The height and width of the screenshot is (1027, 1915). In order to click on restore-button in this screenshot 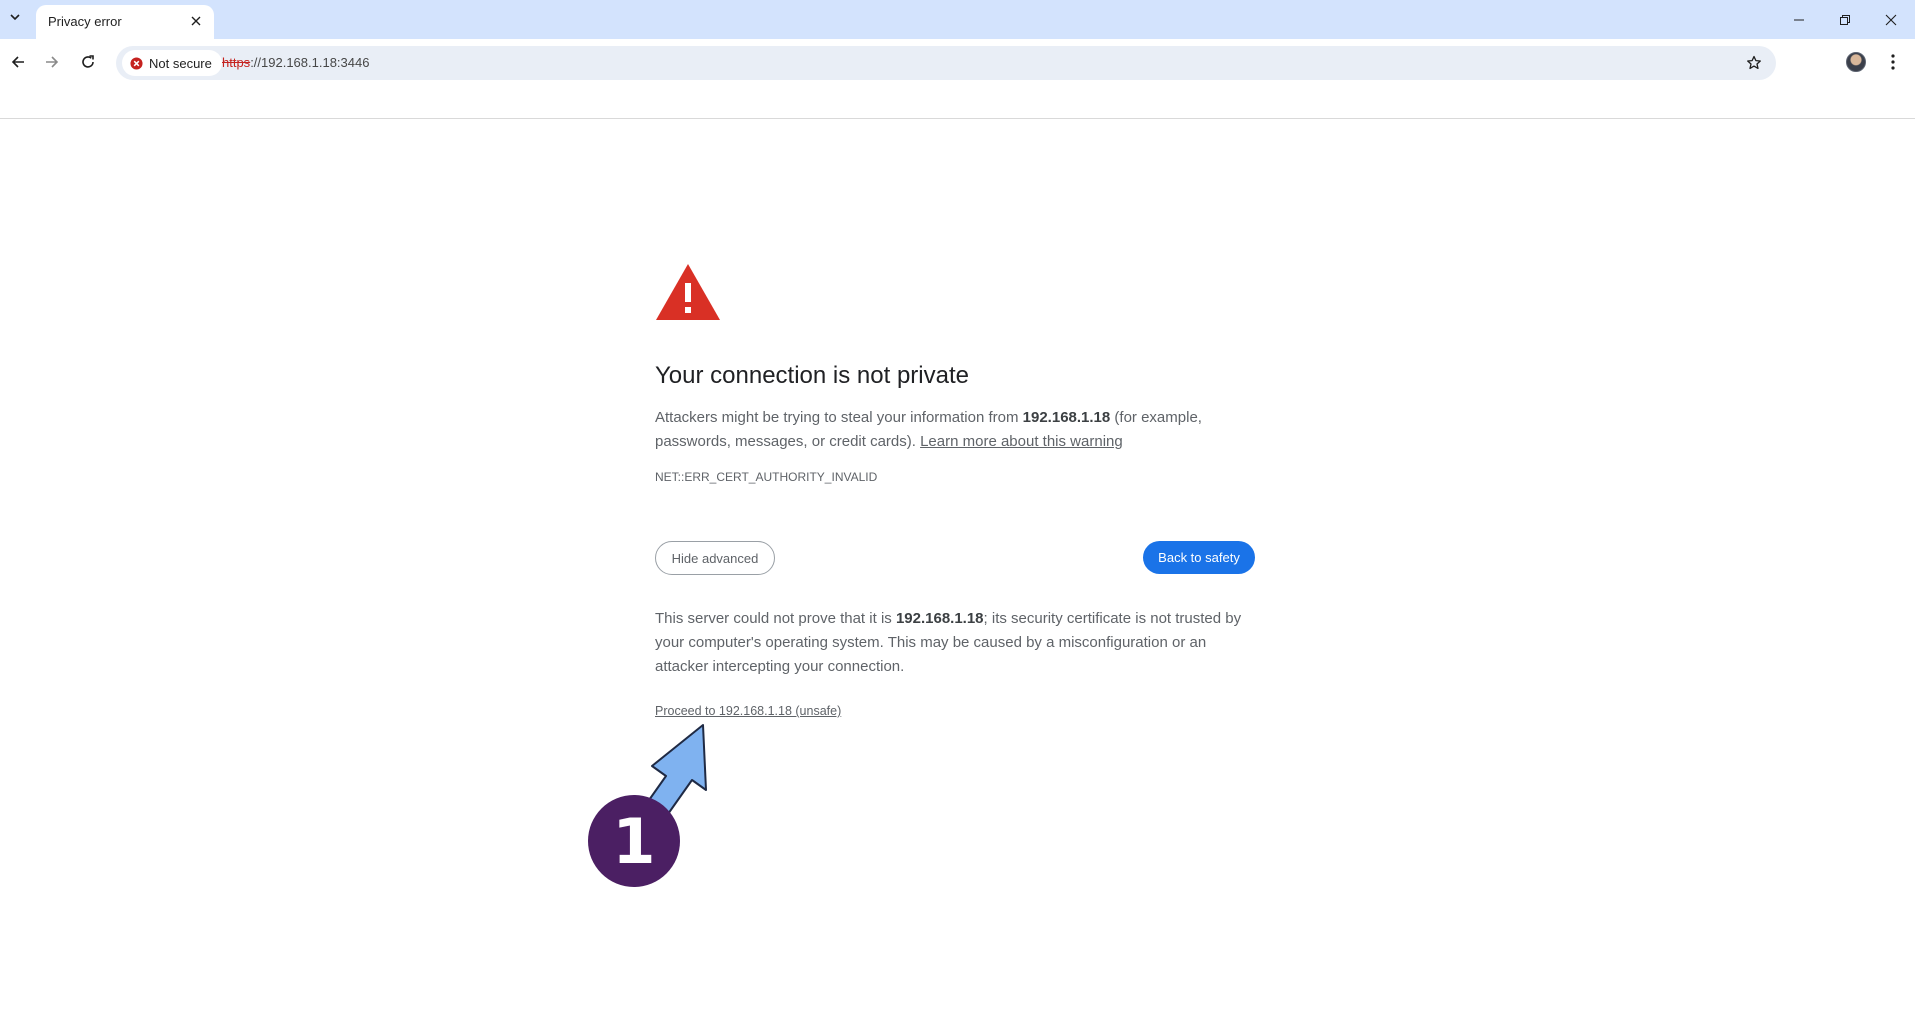, I will do `click(1845, 19)`.